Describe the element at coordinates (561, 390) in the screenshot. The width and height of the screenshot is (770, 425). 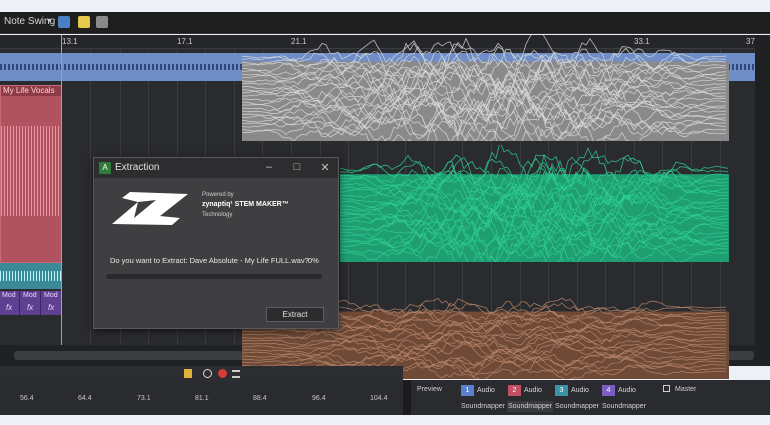
I see `channel-number: 3` at that location.